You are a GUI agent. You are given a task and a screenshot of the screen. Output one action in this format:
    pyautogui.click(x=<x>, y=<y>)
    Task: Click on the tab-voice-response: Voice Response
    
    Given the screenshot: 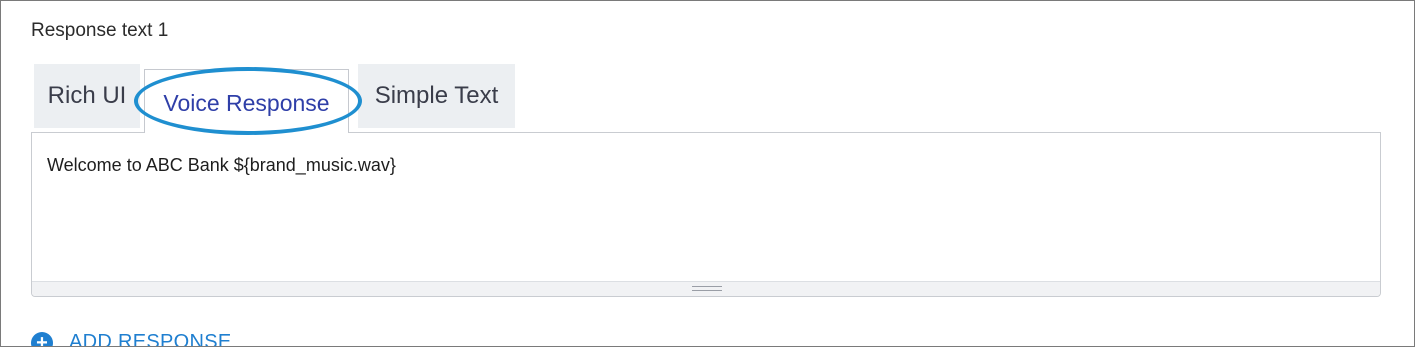 What is the action you would take?
    pyautogui.click(x=246, y=101)
    